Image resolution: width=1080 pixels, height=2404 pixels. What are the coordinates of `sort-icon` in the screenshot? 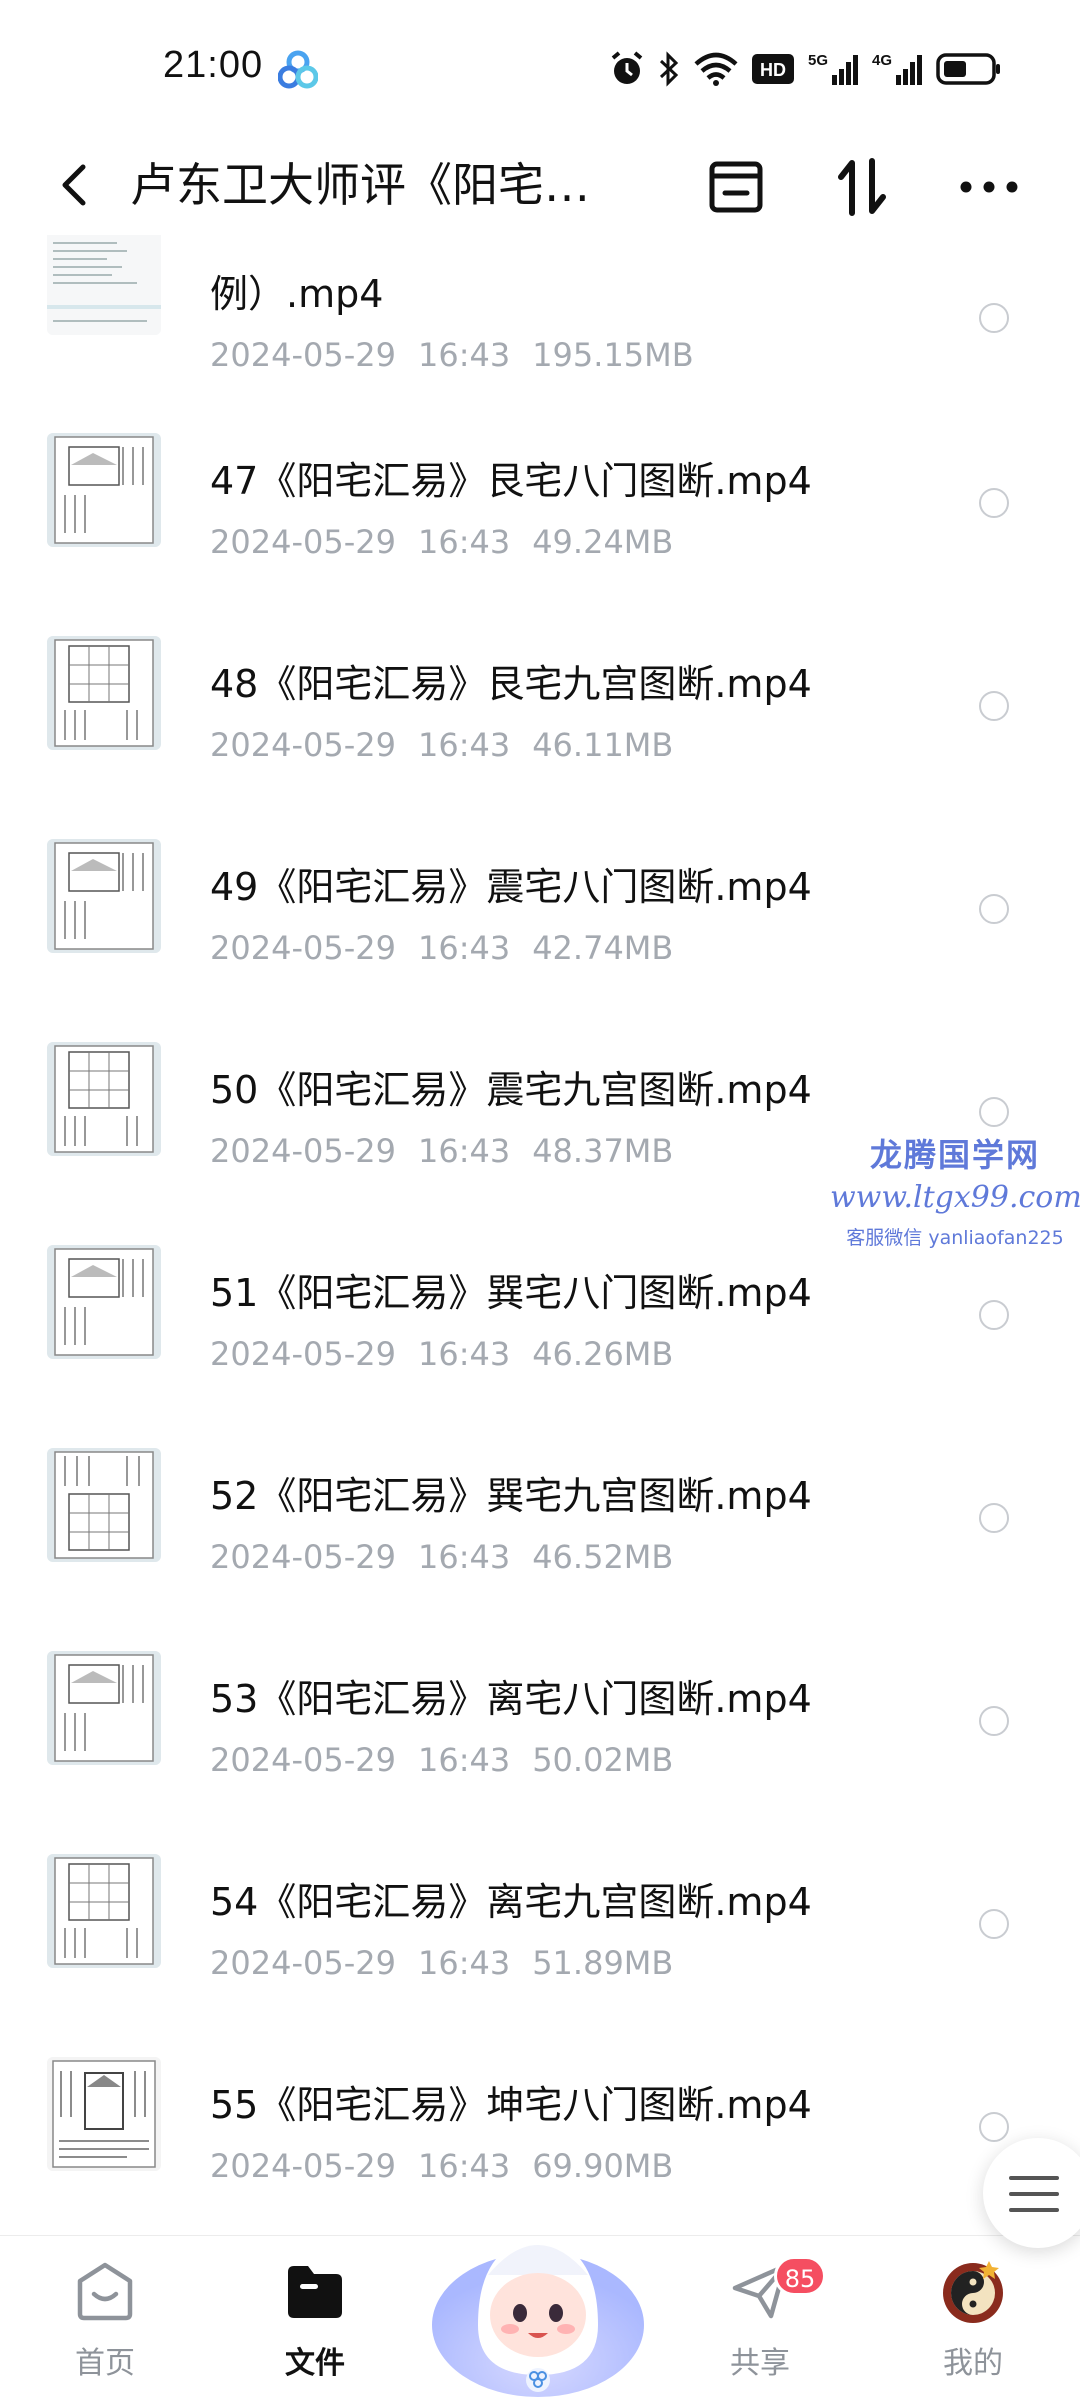 It's located at (862, 187).